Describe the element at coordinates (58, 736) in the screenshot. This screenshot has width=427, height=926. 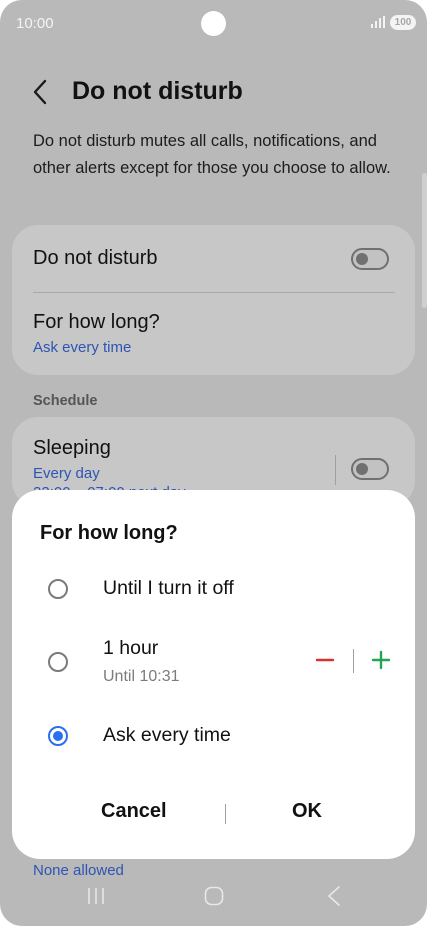
I see `radio-button-selected` at that location.